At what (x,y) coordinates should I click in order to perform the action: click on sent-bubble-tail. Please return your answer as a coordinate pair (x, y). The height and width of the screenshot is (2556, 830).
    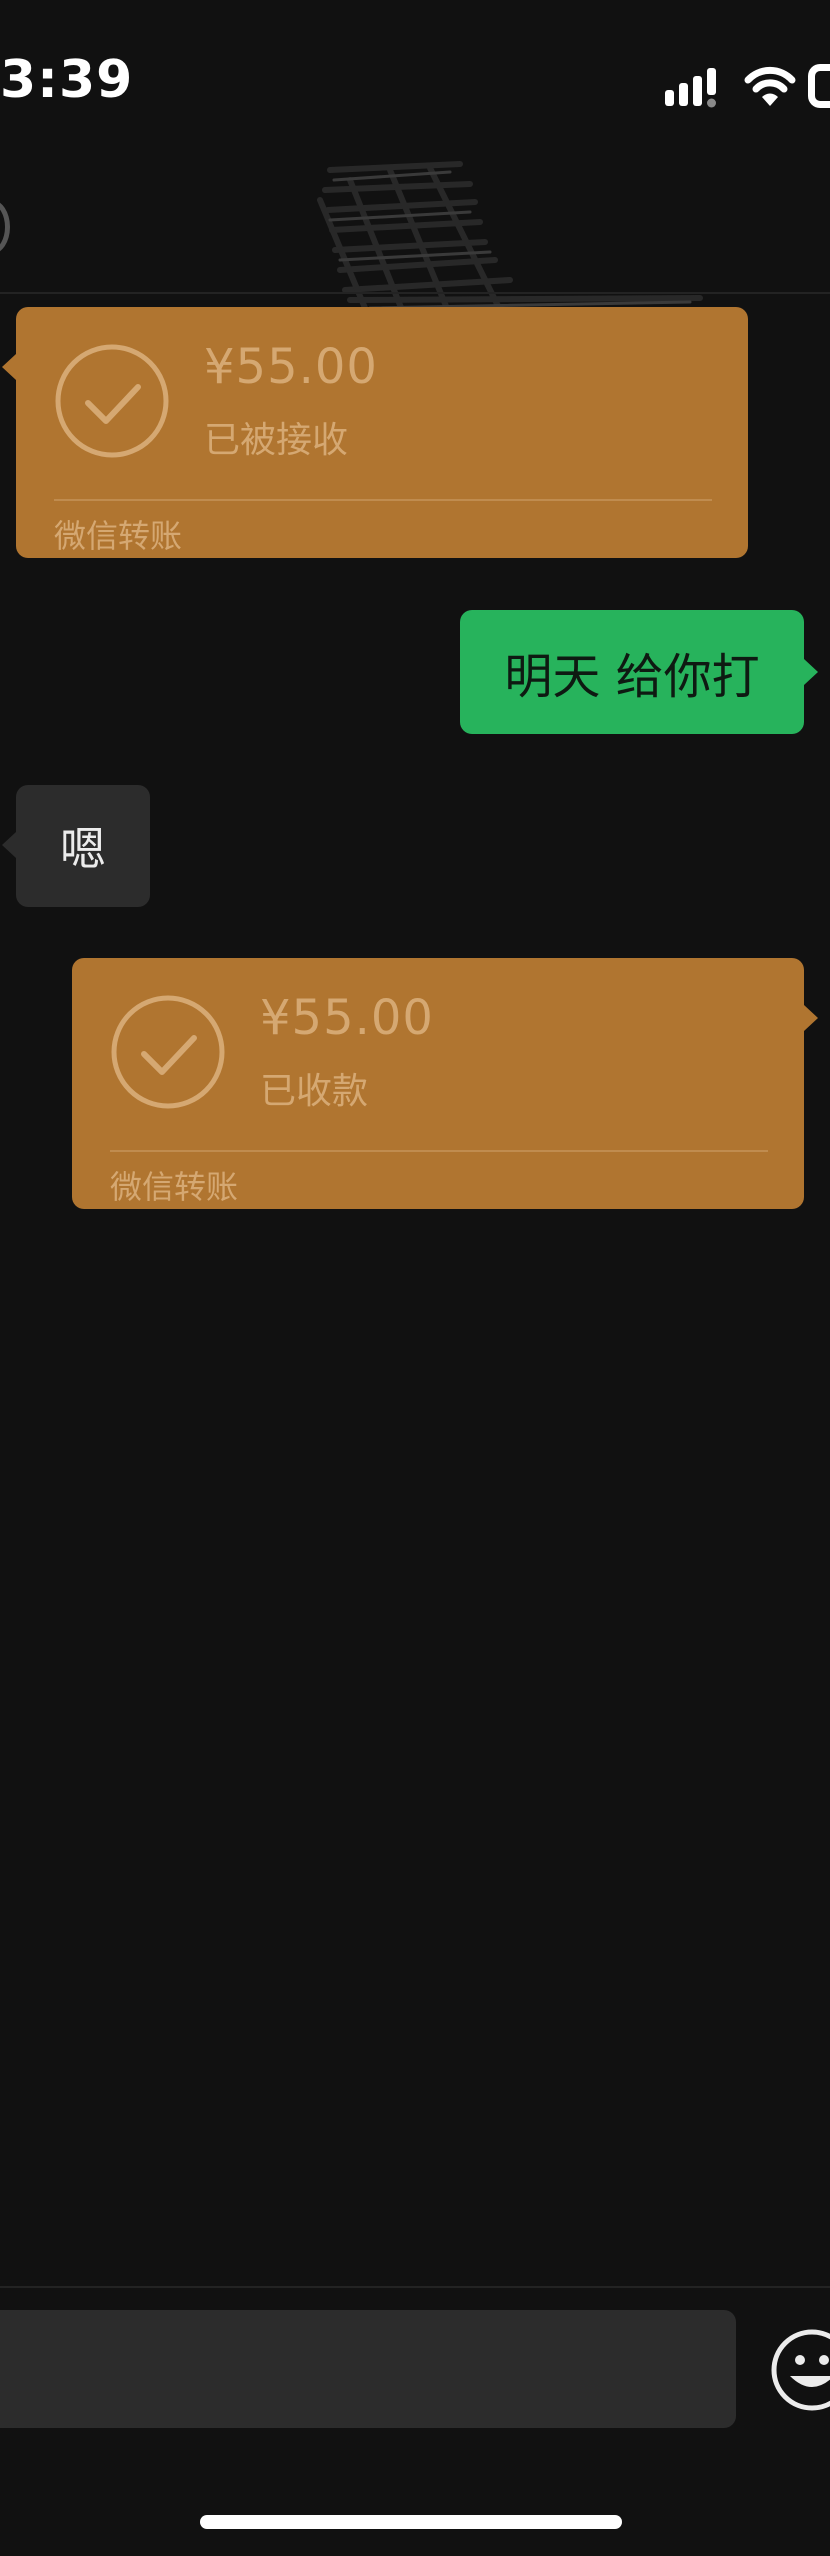
    Looking at the image, I should click on (811, 672).